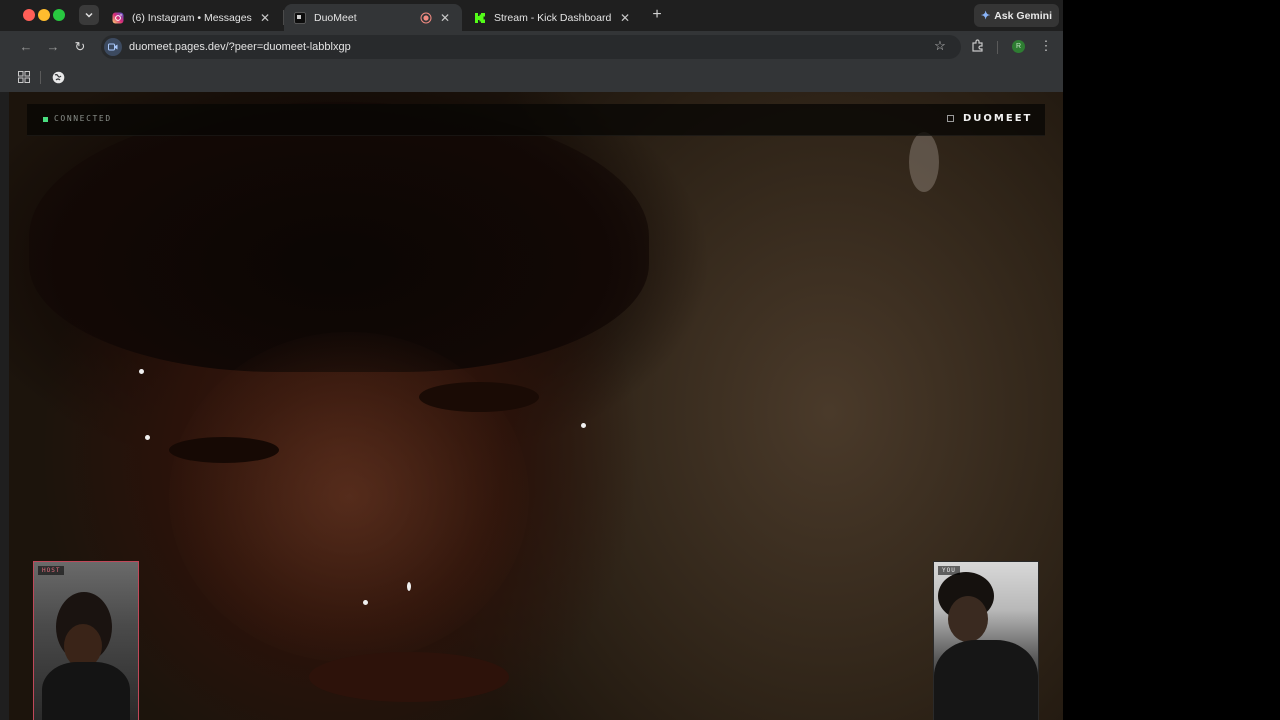 This screenshot has width=1280, height=720. I want to click on tab-kick-dashboard: Stream - Kick Dashboard ✕, so click(553, 17).